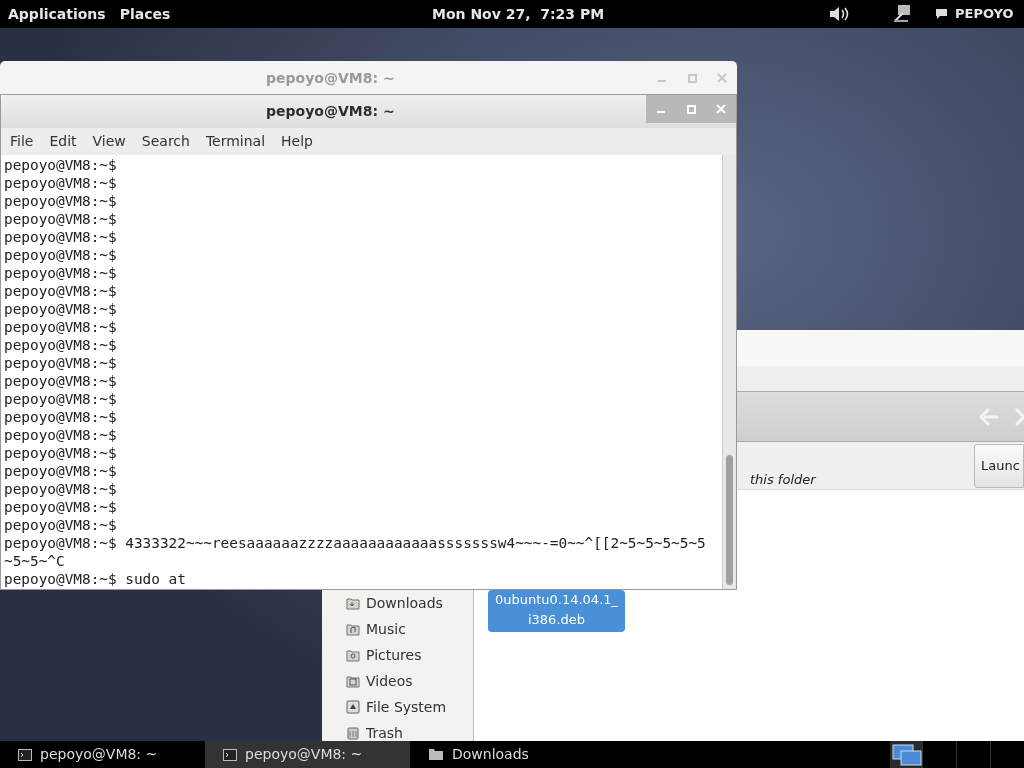  I want to click on drive-icon, so click(353, 707).